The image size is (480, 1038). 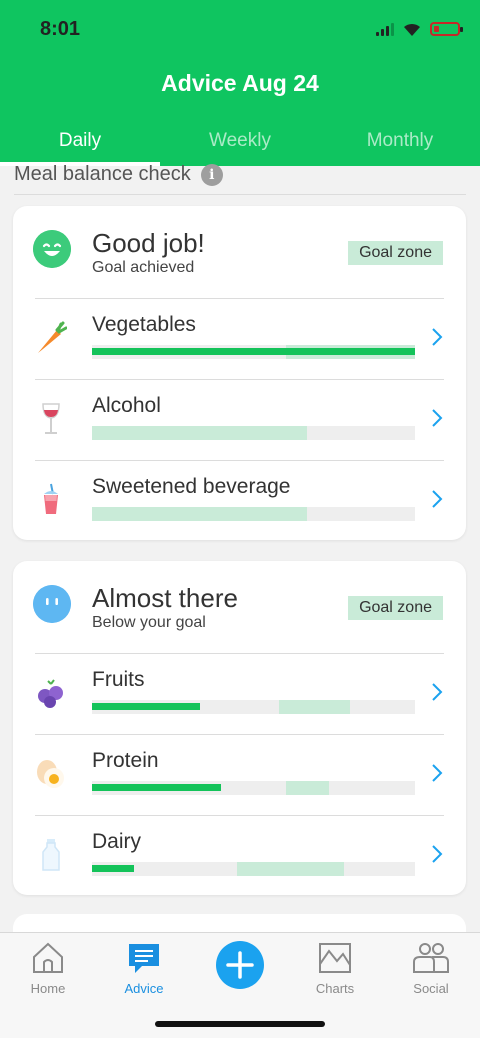 I want to click on card-title: Almost there, so click(x=165, y=598).